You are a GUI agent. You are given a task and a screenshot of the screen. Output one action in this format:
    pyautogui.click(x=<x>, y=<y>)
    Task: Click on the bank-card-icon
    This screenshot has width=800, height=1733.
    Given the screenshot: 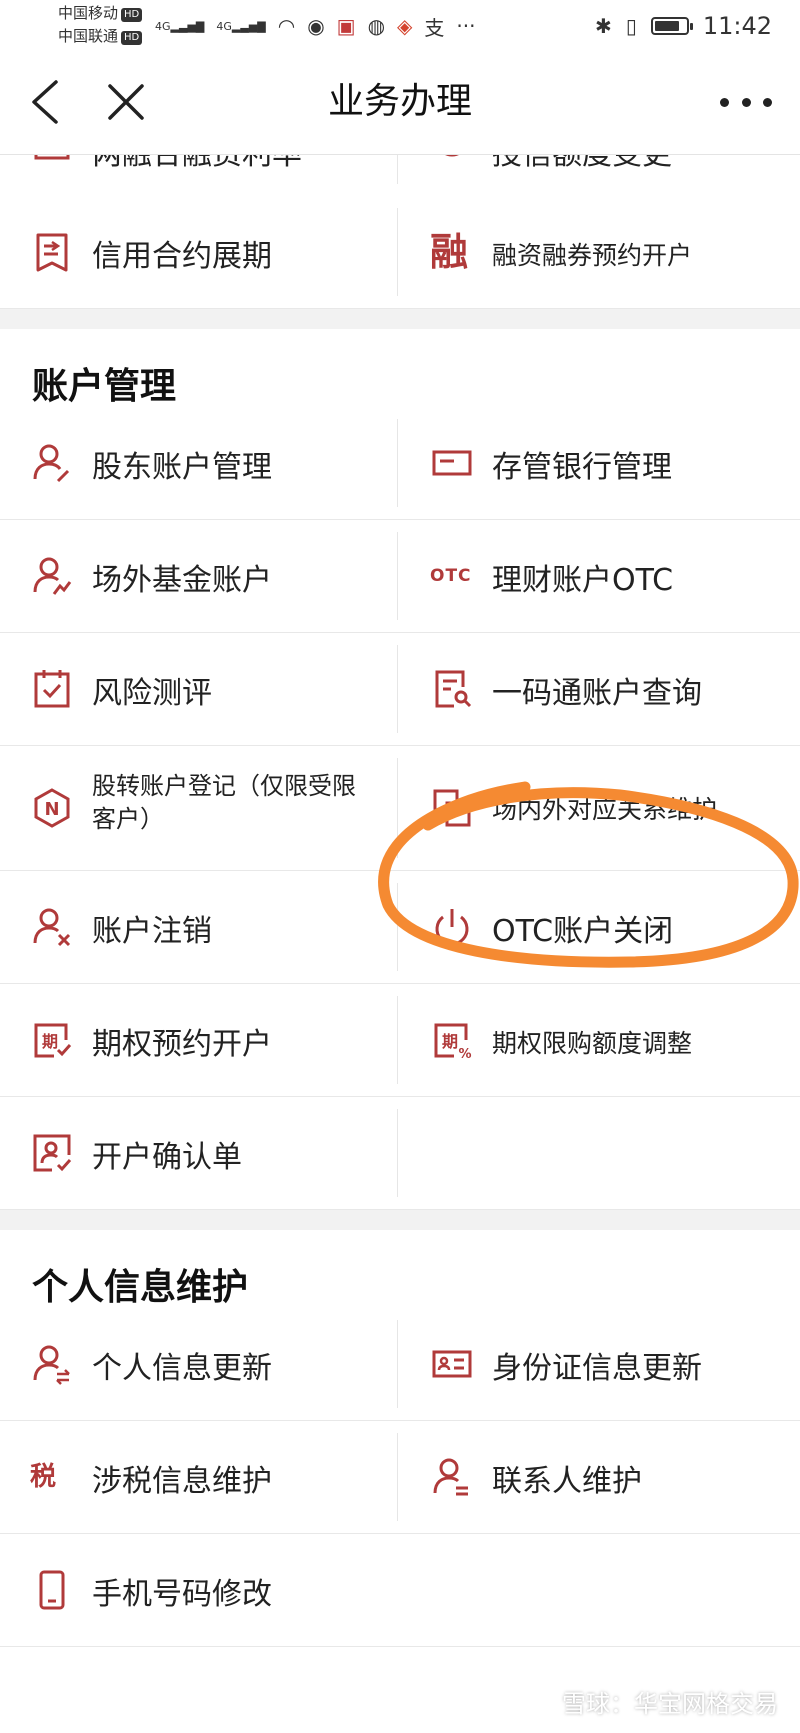 What is the action you would take?
    pyautogui.click(x=452, y=463)
    